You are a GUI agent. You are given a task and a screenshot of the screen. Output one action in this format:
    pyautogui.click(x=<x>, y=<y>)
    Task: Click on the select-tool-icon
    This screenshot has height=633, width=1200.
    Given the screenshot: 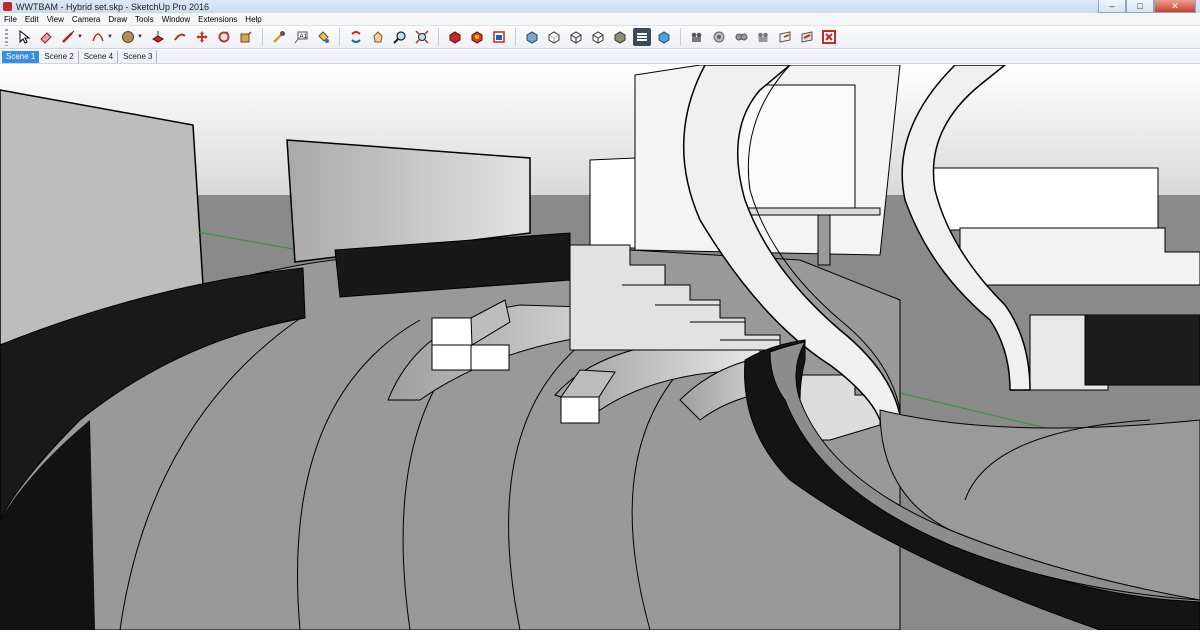 What is the action you would take?
    pyautogui.click(x=24, y=37)
    